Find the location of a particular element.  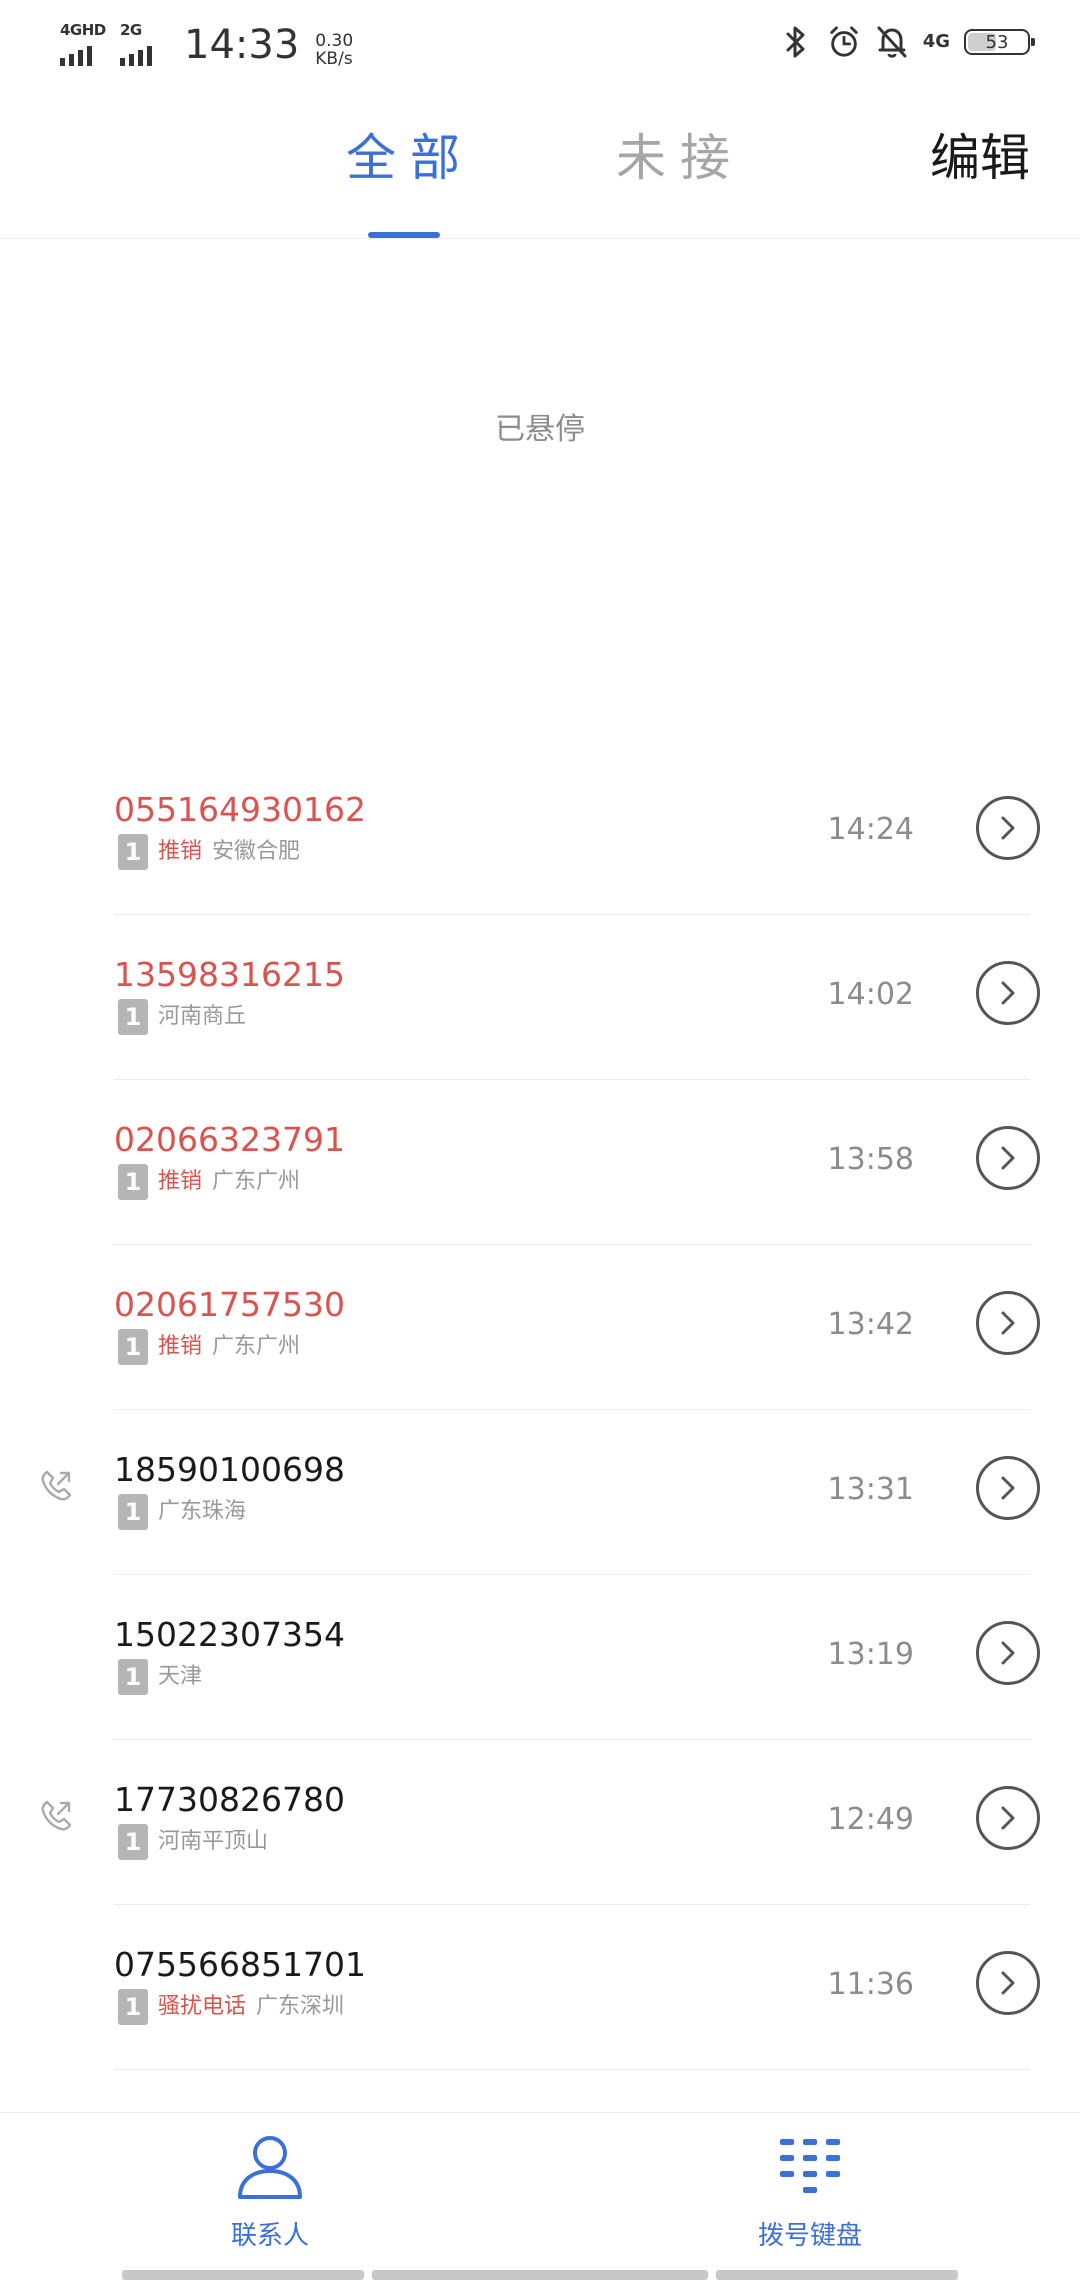

call-log-row: 13598316215 1 河南商丘 14:02 is located at coordinates (540, 997).